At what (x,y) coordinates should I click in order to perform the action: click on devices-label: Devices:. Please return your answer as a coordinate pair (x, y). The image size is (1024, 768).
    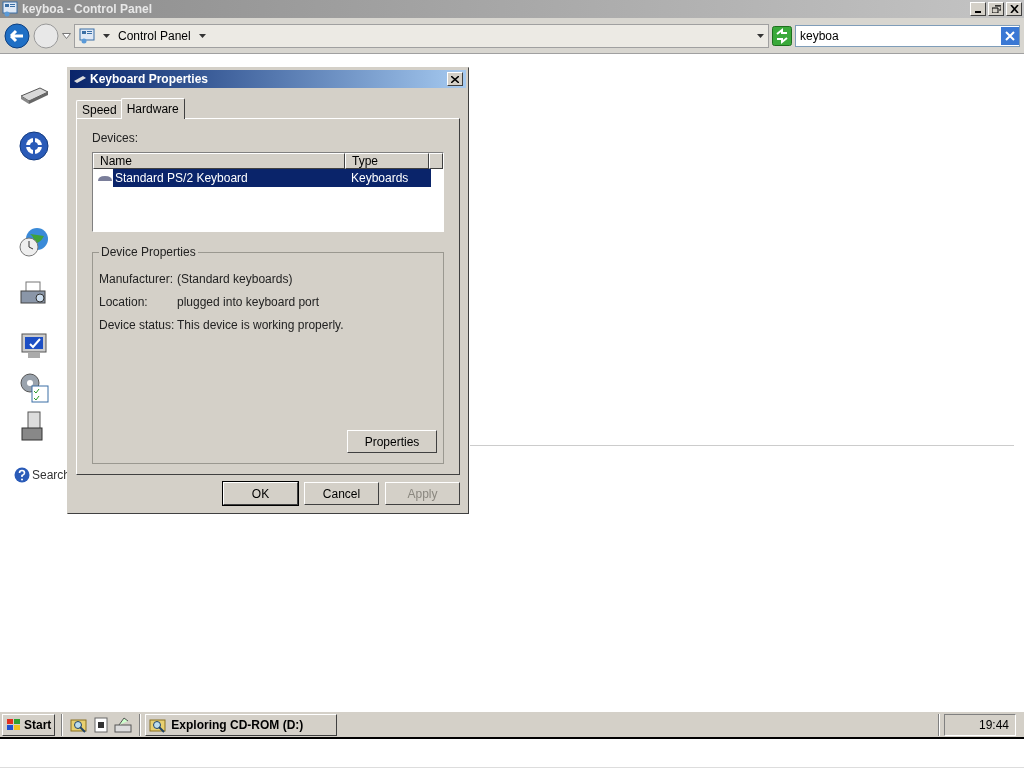
    Looking at the image, I should click on (115, 138).